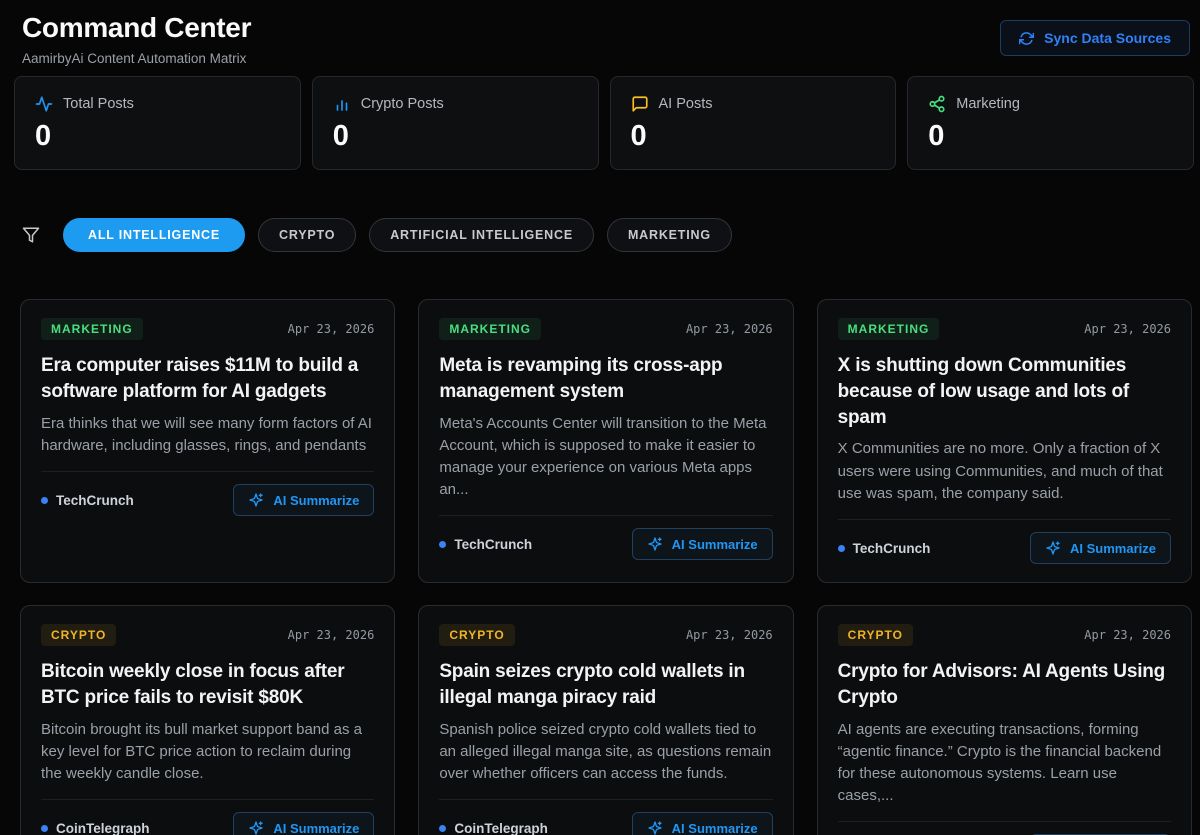  Describe the element at coordinates (44, 104) in the screenshot. I see `activity-icon` at that location.